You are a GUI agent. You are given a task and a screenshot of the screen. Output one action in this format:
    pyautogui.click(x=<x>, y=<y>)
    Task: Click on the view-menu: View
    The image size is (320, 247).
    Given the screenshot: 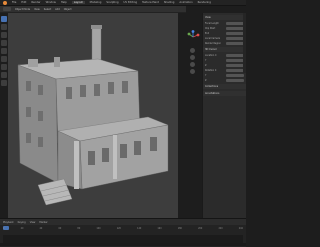 What is the action you would take?
    pyautogui.click(x=37, y=9)
    